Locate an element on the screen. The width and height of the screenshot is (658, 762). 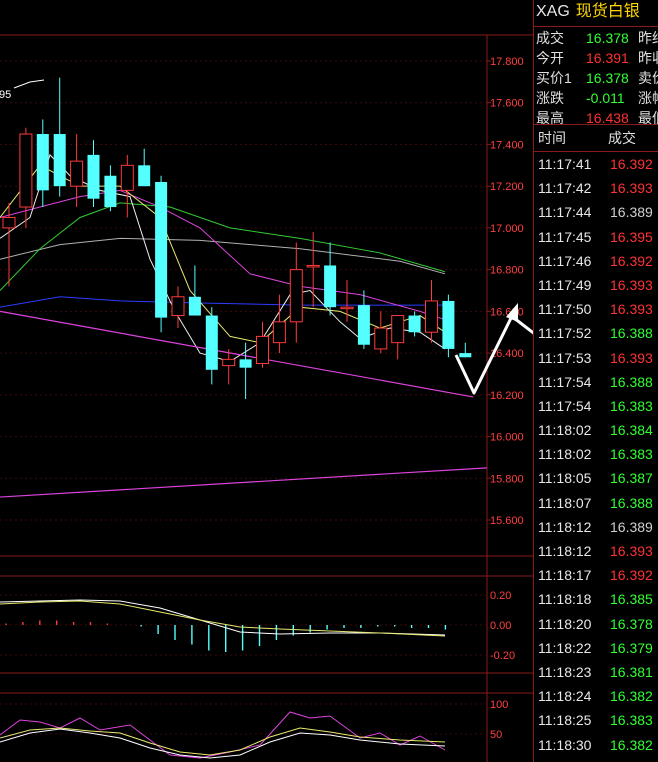
tick-time: 11:18:20 is located at coordinates (565, 623).